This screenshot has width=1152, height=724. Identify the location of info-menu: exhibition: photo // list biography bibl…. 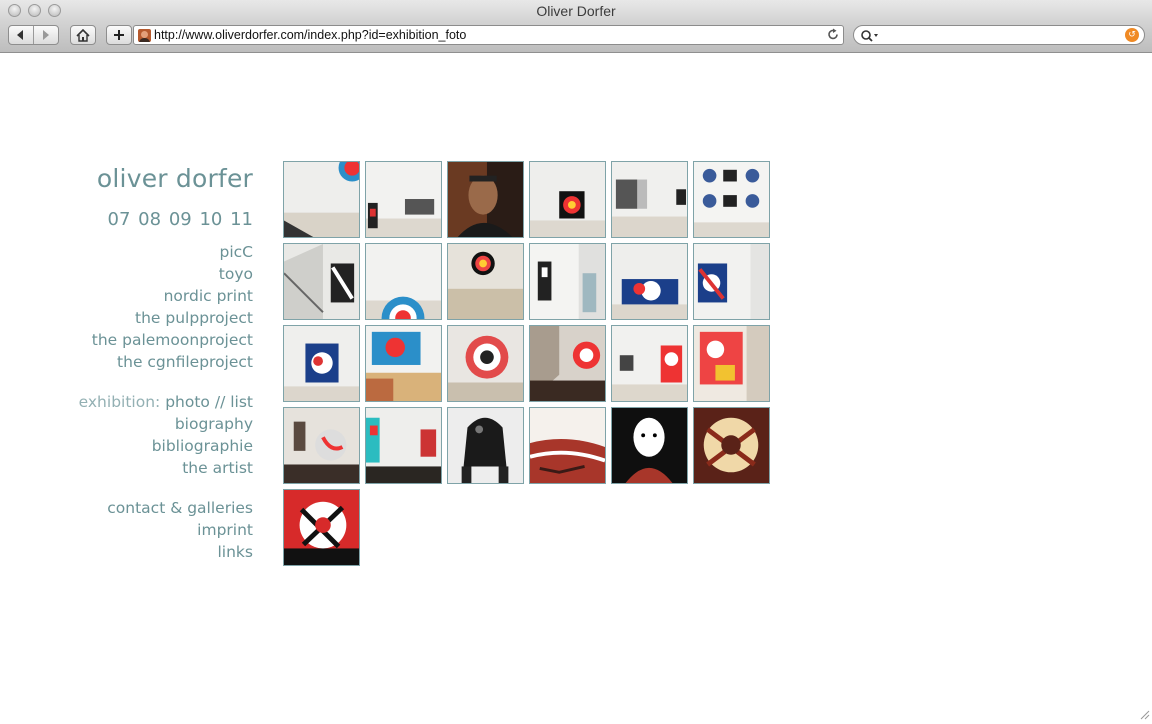
(146, 435).